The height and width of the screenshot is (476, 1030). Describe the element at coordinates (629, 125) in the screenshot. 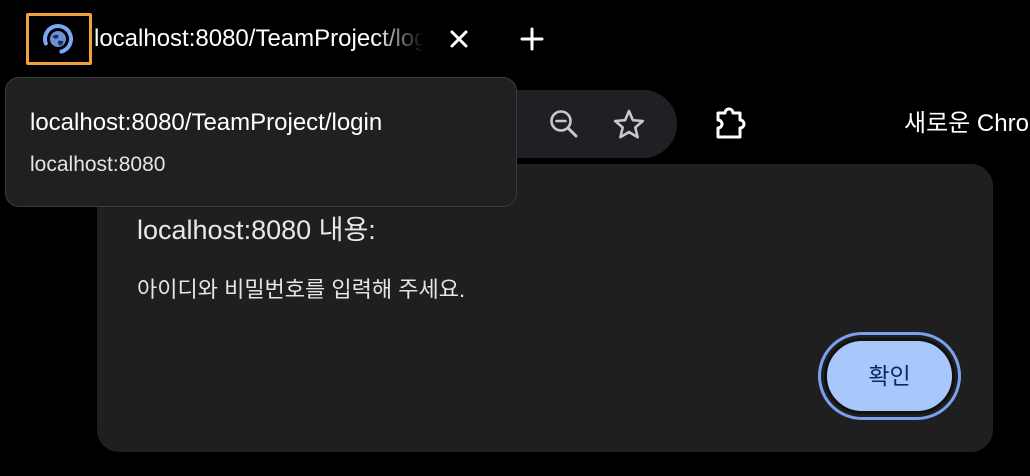

I see `star-icon` at that location.